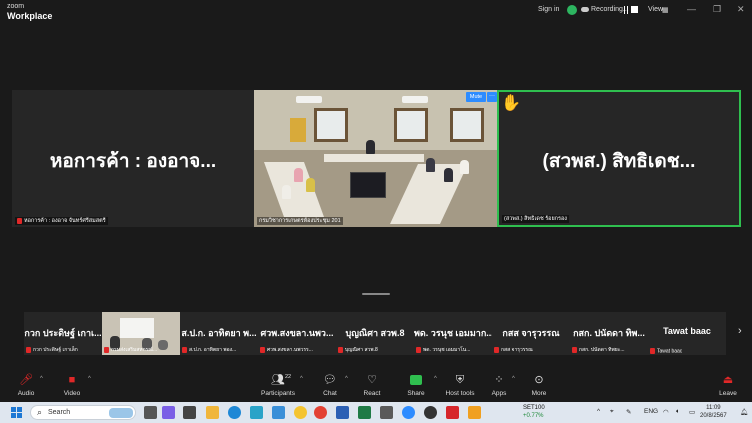 The image size is (752, 423). What do you see at coordinates (408, 412) in the screenshot?
I see `zoom-app-icon` at bounding box center [408, 412].